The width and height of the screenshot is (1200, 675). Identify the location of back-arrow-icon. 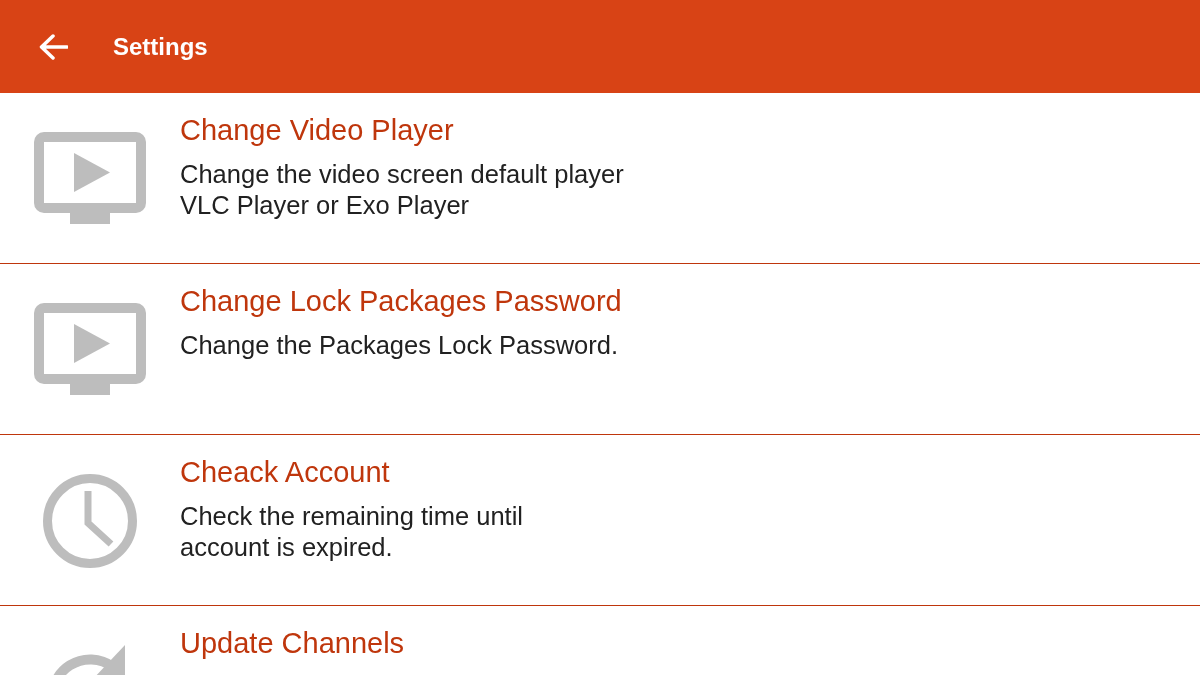
(53, 46).